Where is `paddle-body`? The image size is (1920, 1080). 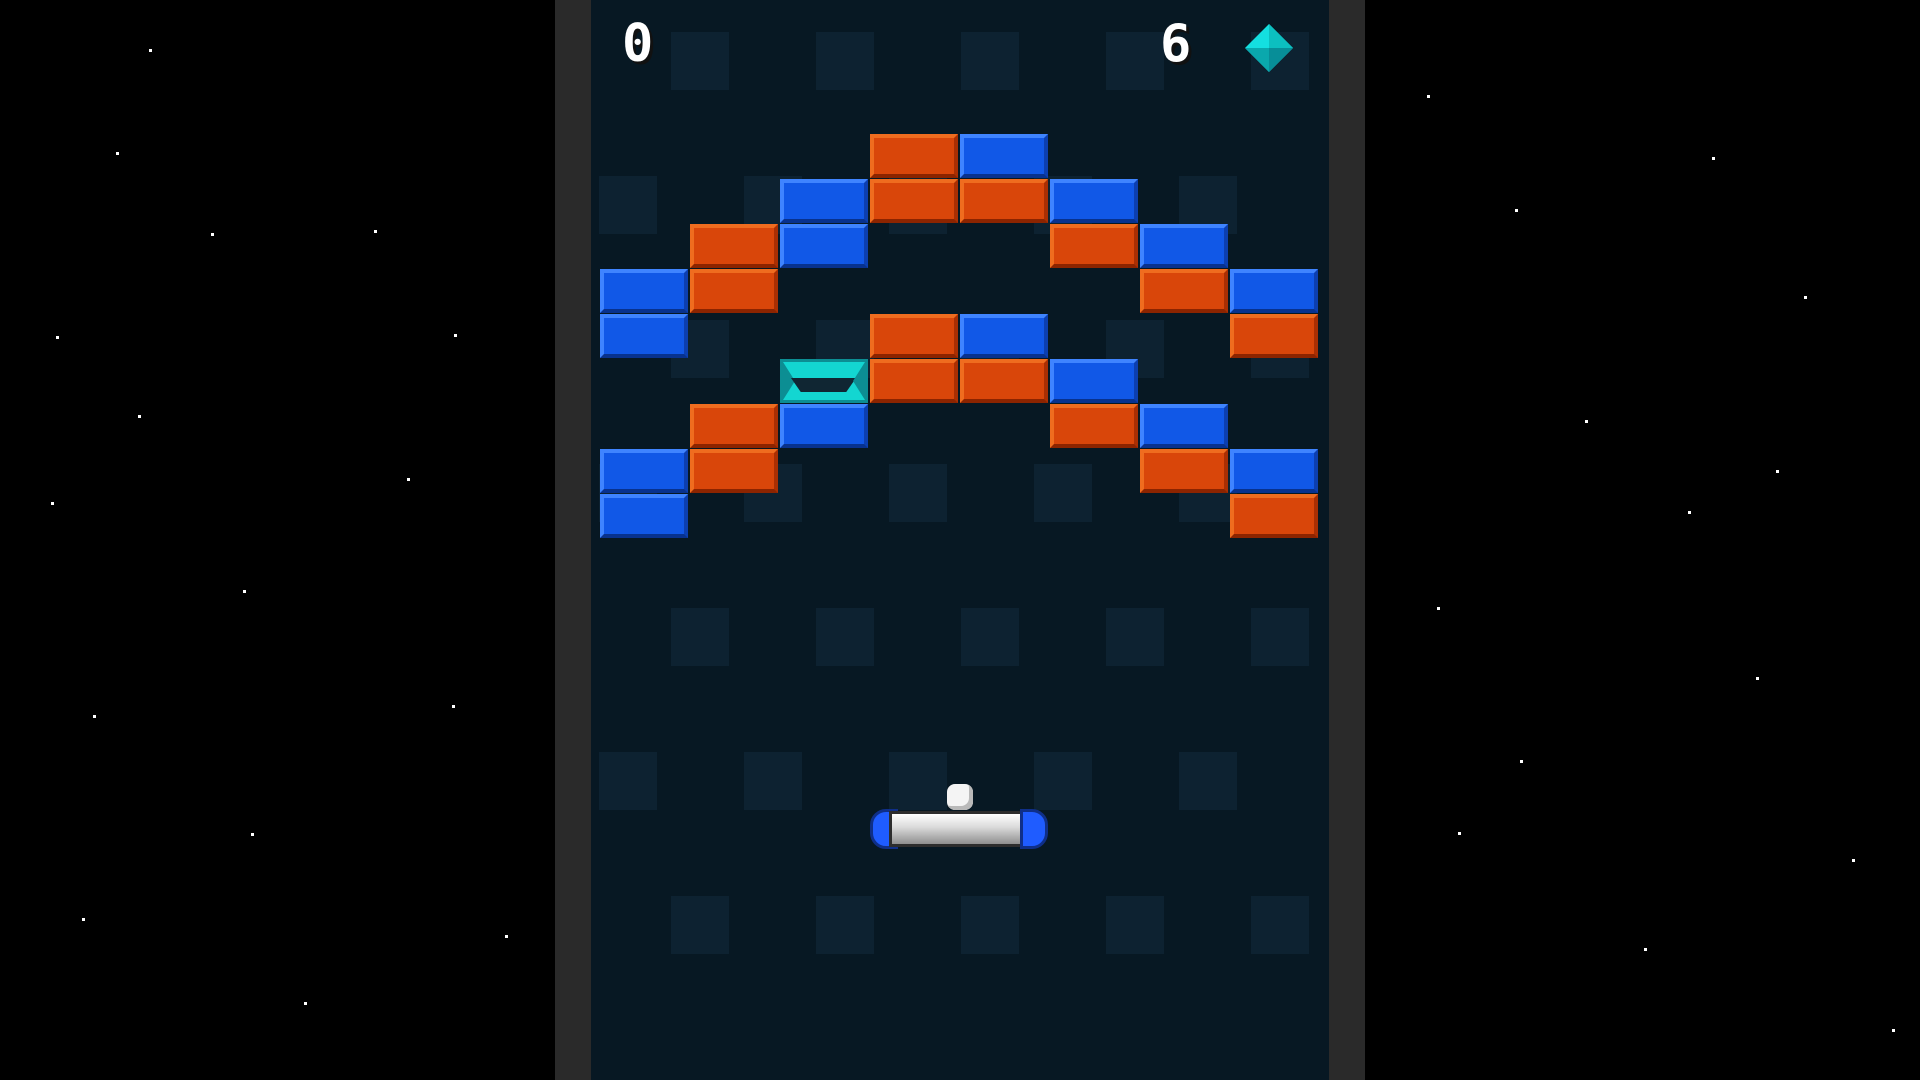
paddle-body is located at coordinates (959, 829).